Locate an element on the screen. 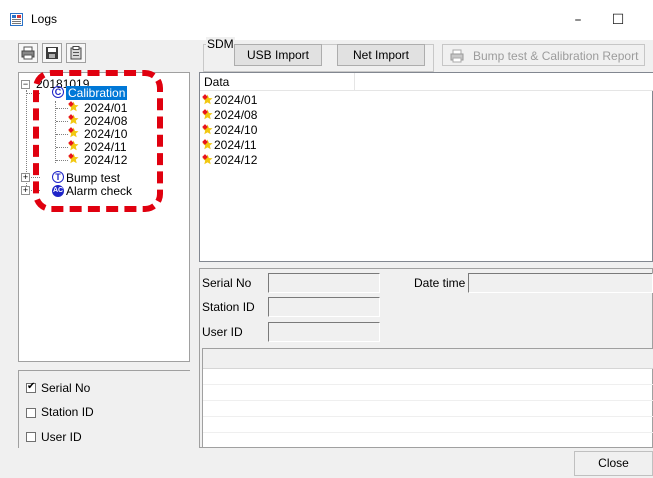 This screenshot has height=478, width=653. data-list-header is located at coordinates (426, 82).